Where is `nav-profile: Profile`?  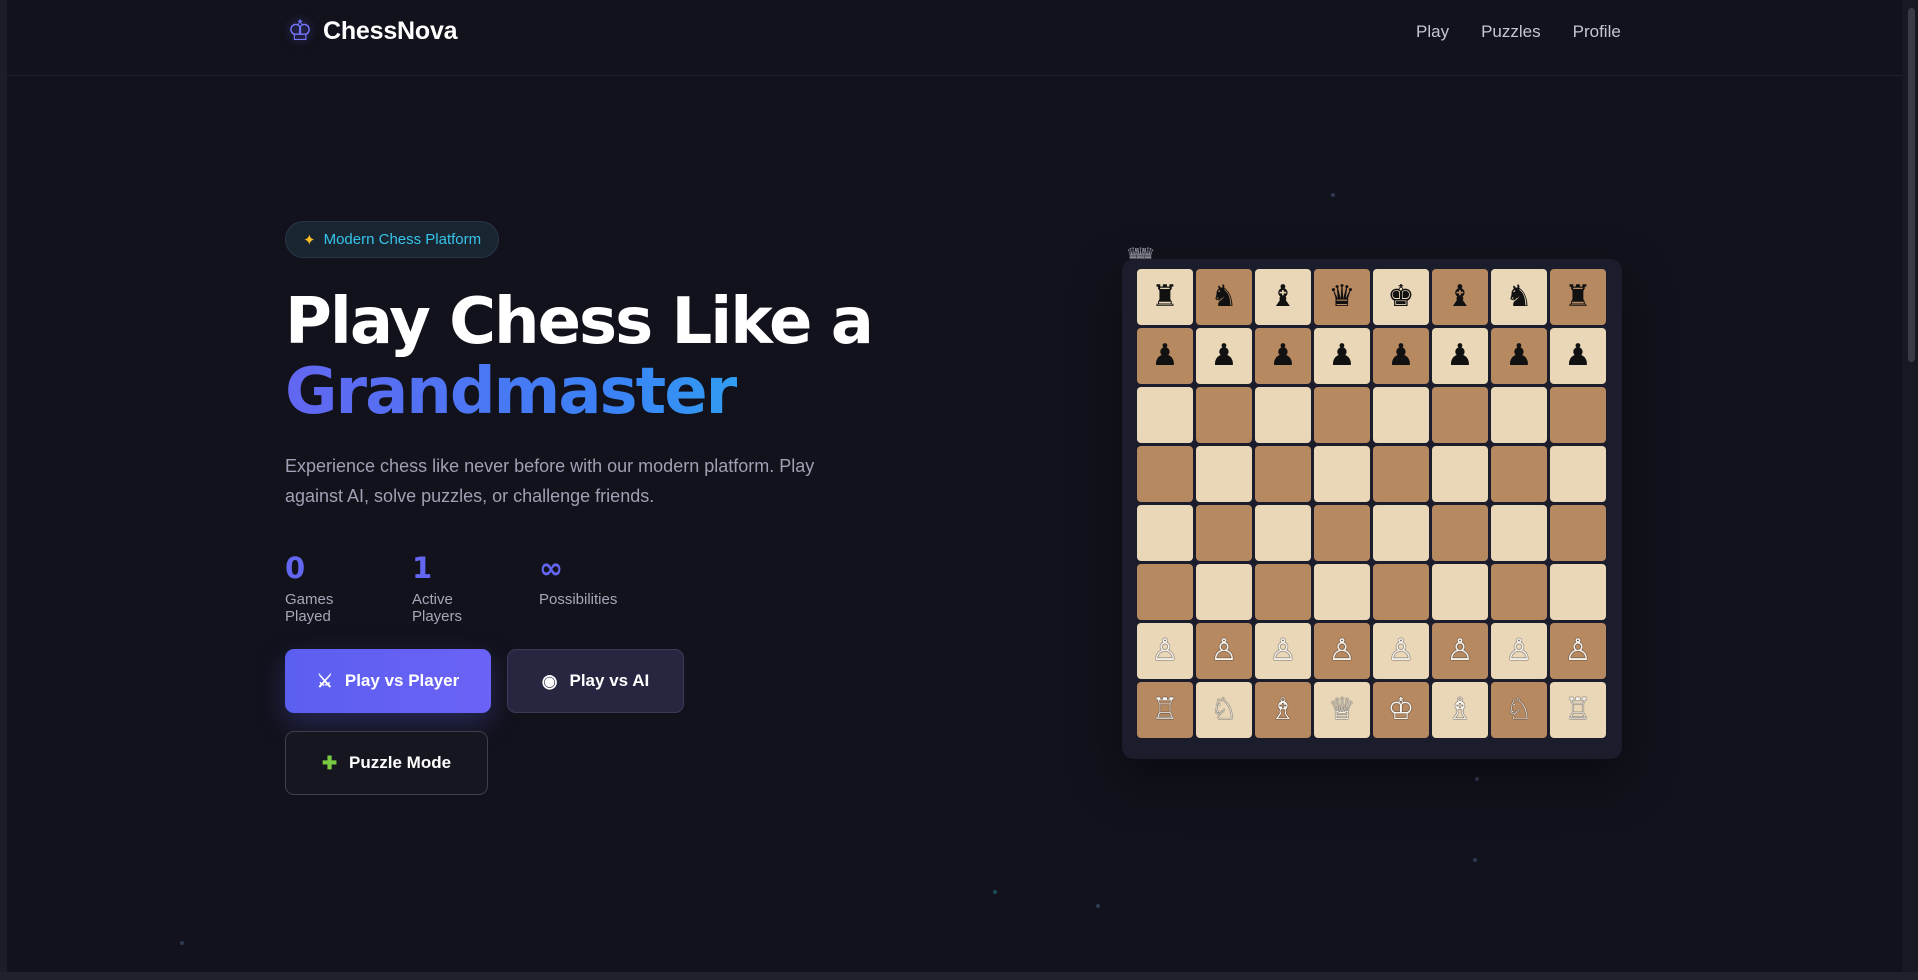
nav-profile: Profile is located at coordinates (1597, 32).